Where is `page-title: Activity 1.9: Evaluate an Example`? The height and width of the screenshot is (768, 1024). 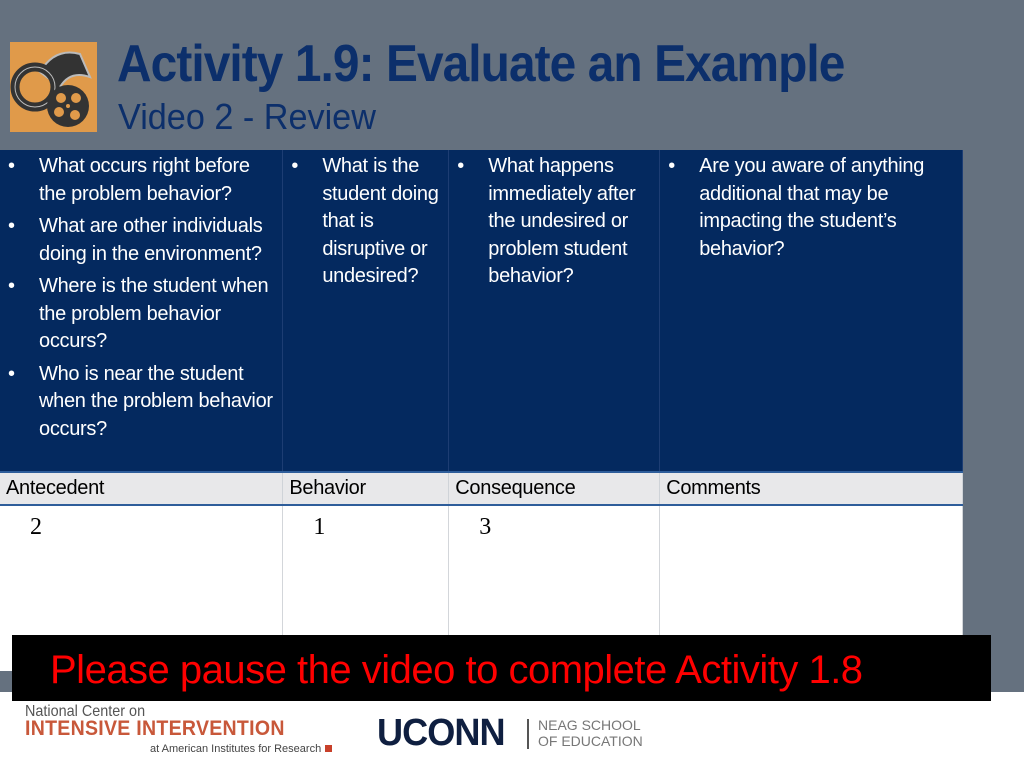
page-title: Activity 1.9: Evaluate an Example is located at coordinates (481, 64).